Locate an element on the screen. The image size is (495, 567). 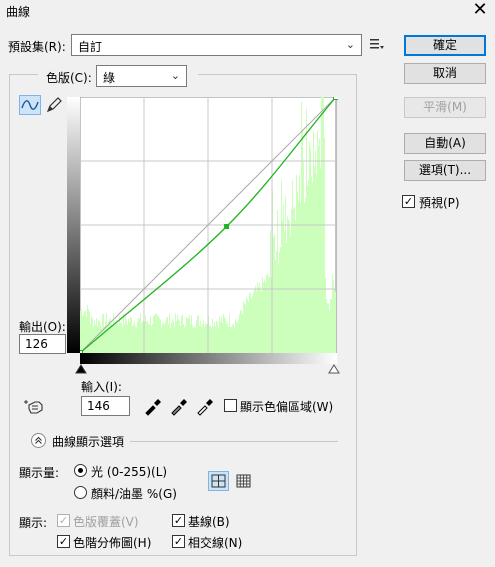
histogram-checkbox: ✓ 色階分佈圖(H) is located at coordinates (112, 542).